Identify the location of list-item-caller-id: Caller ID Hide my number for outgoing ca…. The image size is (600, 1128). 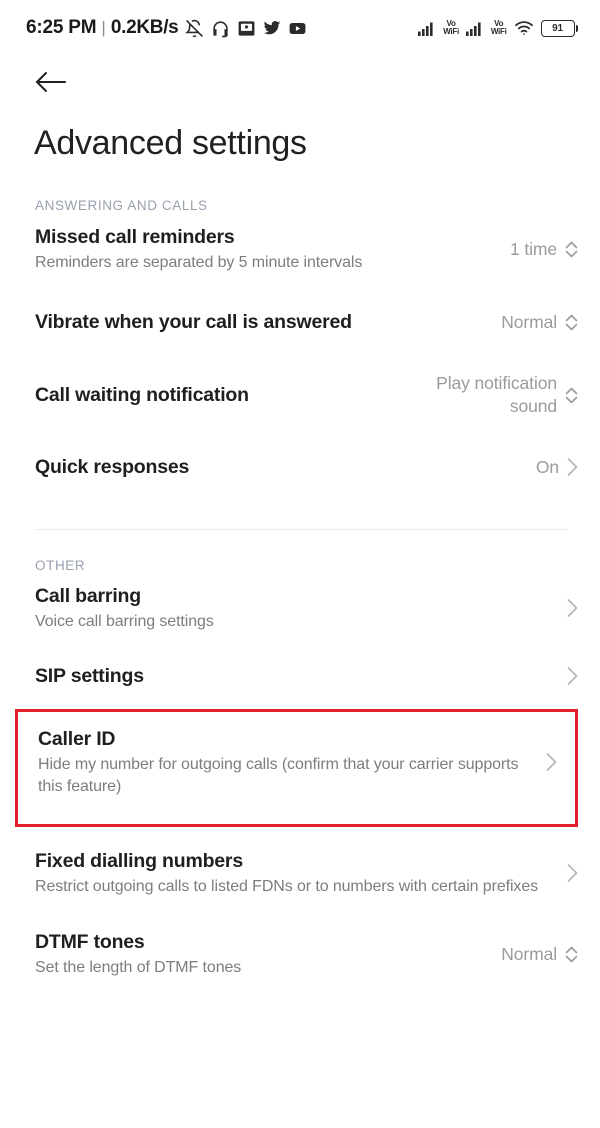
(296, 762).